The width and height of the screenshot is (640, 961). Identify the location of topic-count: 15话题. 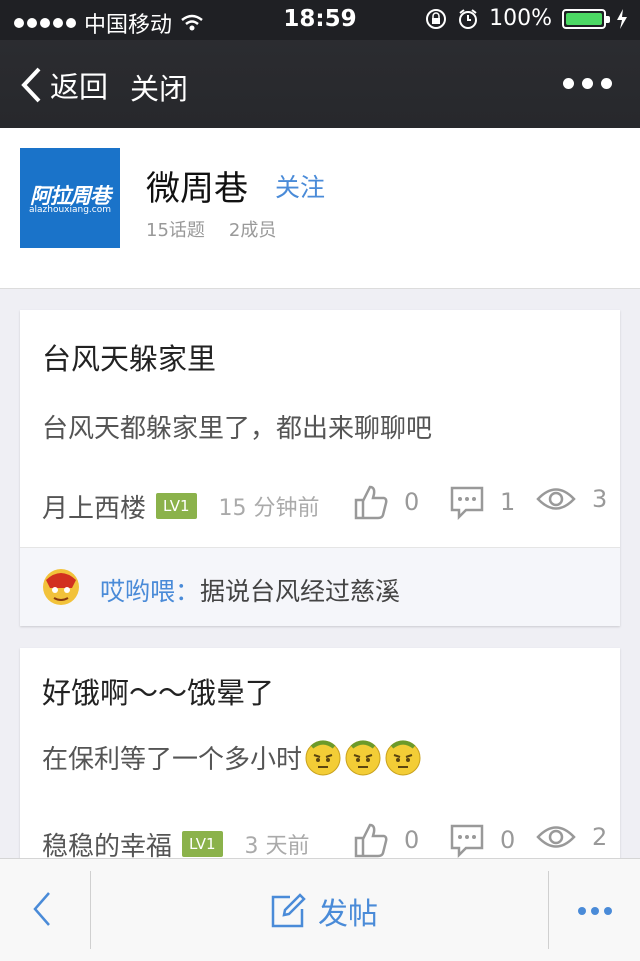
(175, 230).